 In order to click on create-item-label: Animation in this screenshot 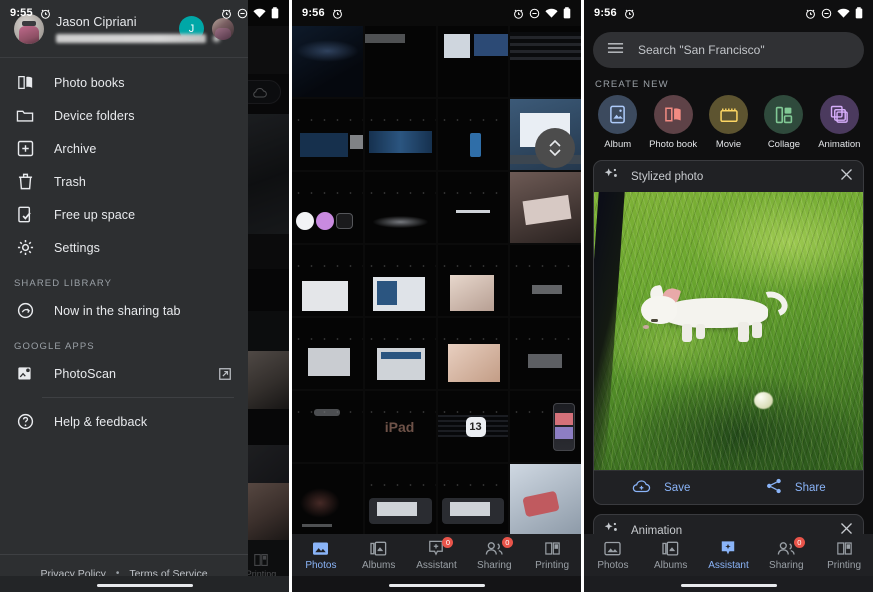, I will do `click(839, 144)`.